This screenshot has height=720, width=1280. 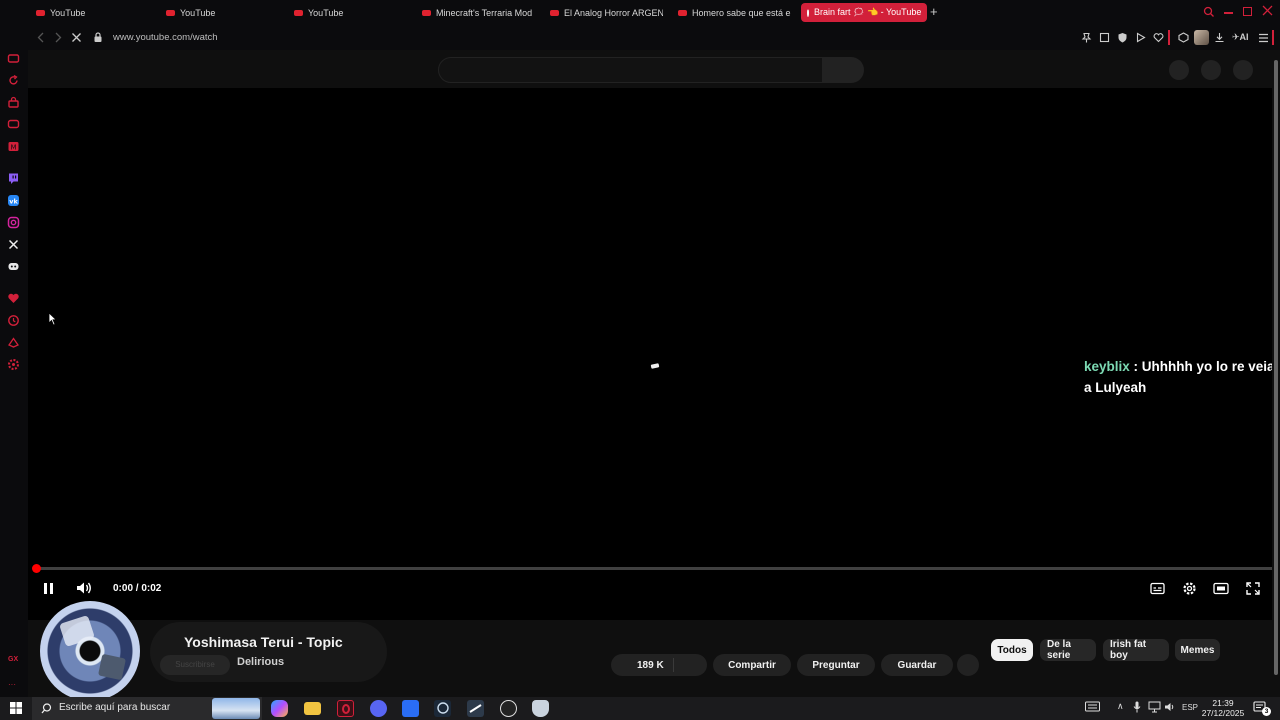 What do you see at coordinates (1104, 37) in the screenshot?
I see `snapshot-icon` at bounding box center [1104, 37].